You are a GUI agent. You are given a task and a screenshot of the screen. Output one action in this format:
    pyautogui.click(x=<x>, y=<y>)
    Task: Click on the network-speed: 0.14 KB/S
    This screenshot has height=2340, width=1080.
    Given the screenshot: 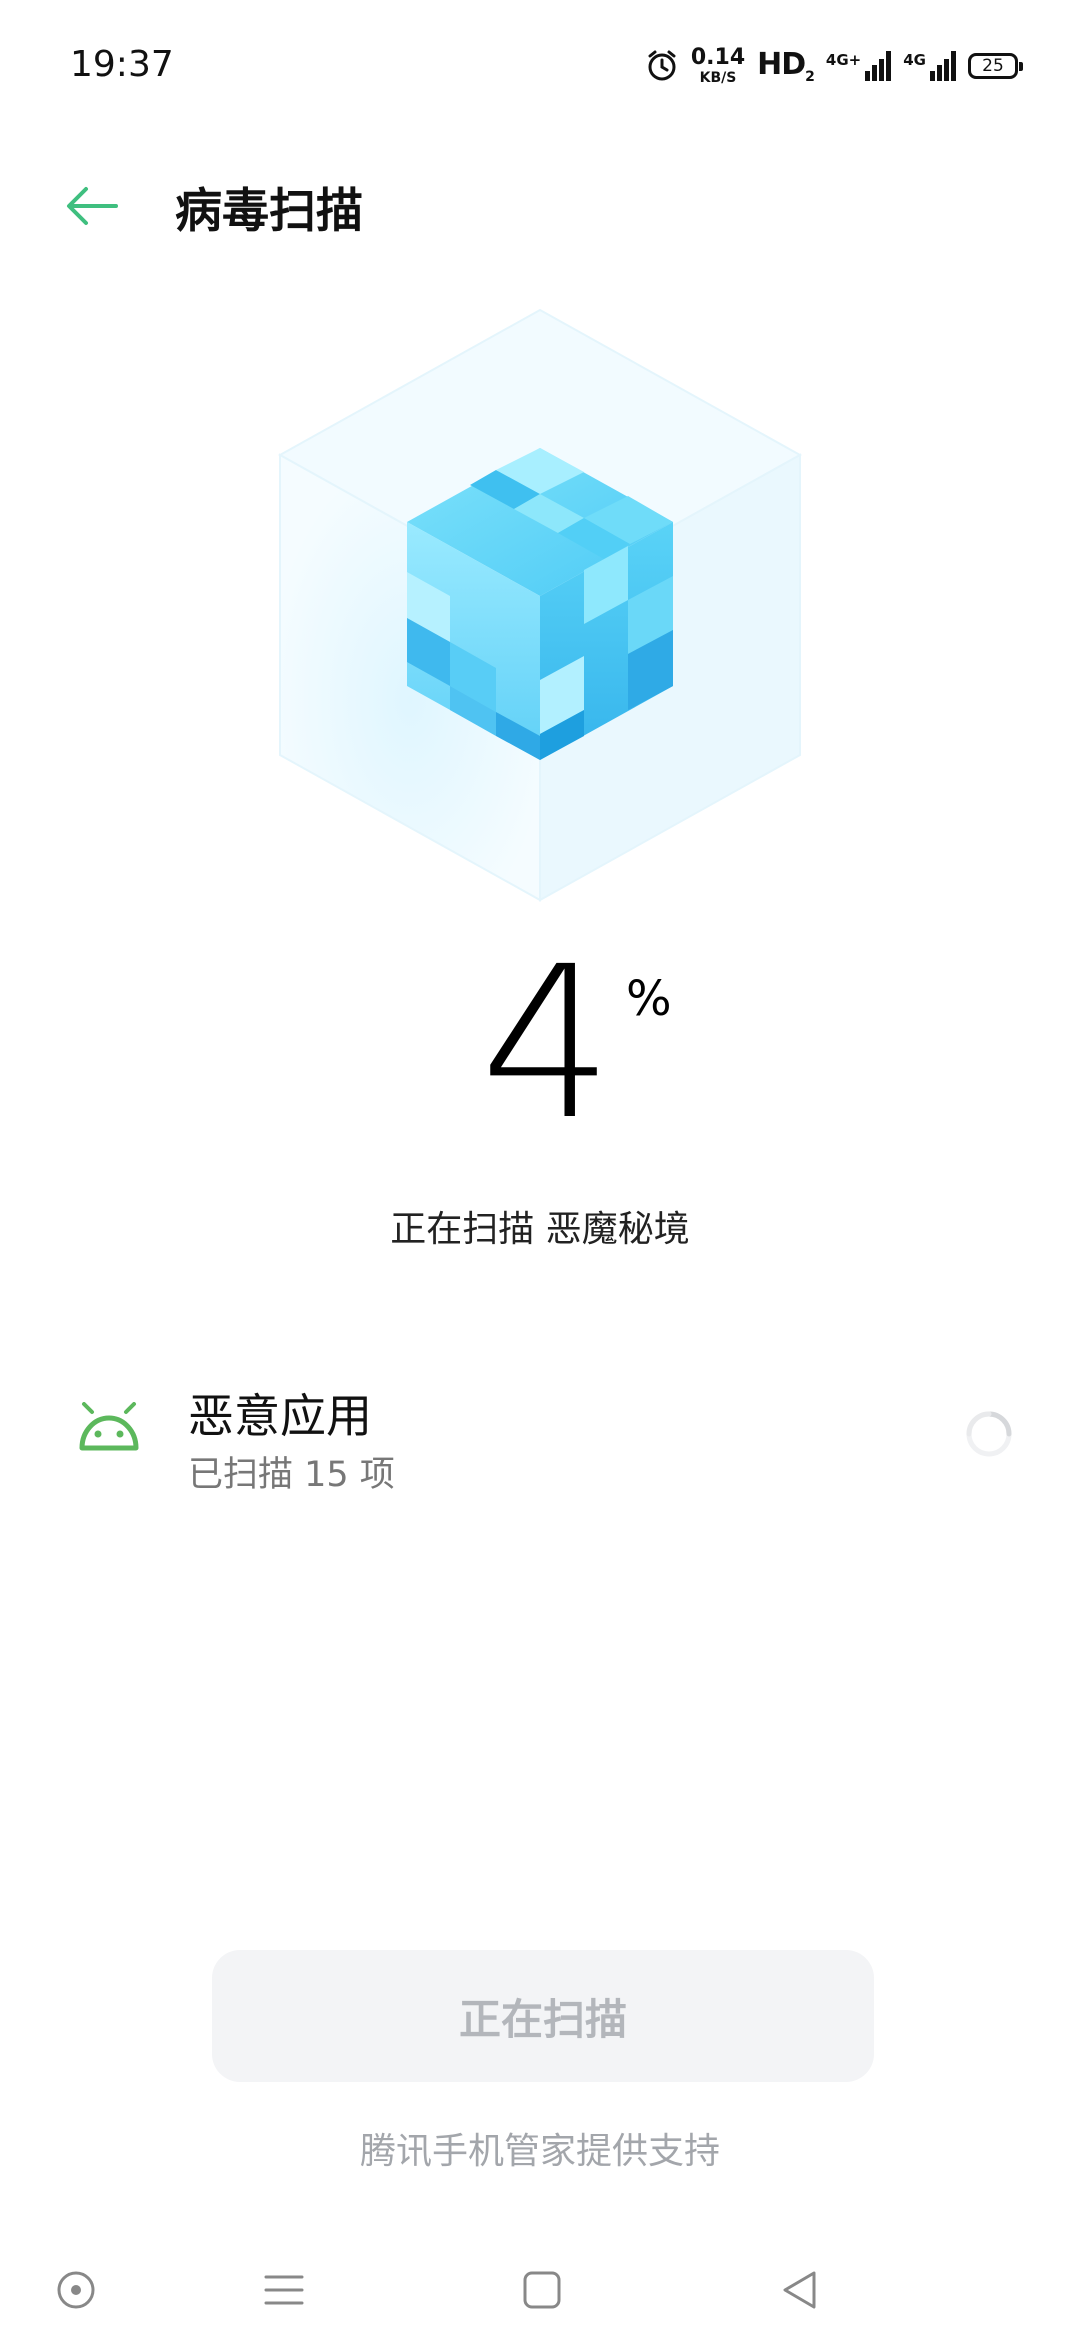 What is the action you would take?
    pyautogui.click(x=718, y=65)
    